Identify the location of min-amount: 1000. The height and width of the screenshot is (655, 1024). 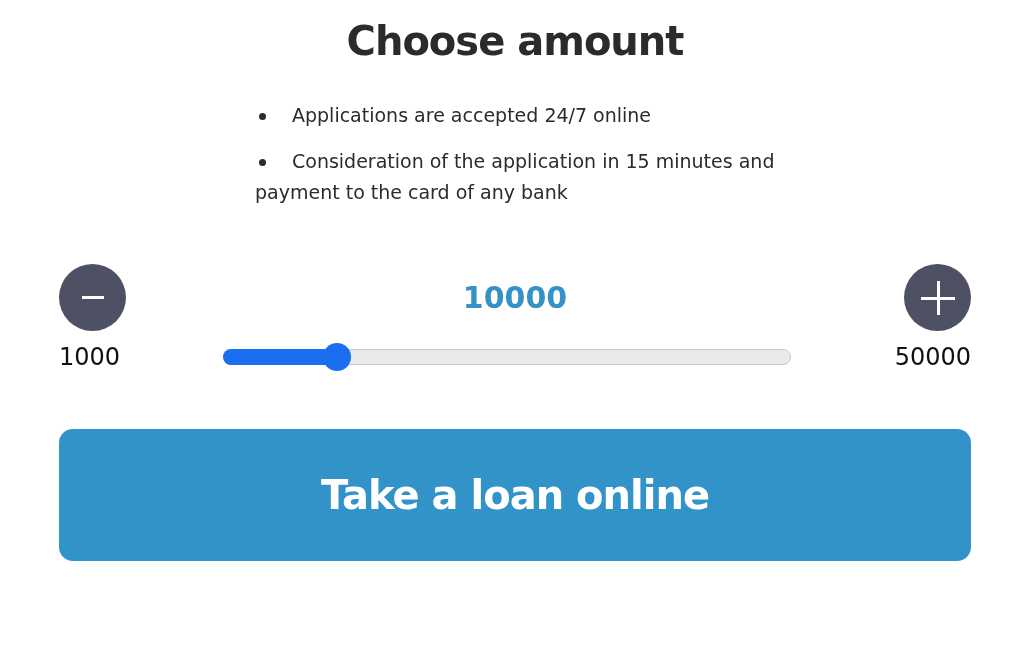
(90, 357).